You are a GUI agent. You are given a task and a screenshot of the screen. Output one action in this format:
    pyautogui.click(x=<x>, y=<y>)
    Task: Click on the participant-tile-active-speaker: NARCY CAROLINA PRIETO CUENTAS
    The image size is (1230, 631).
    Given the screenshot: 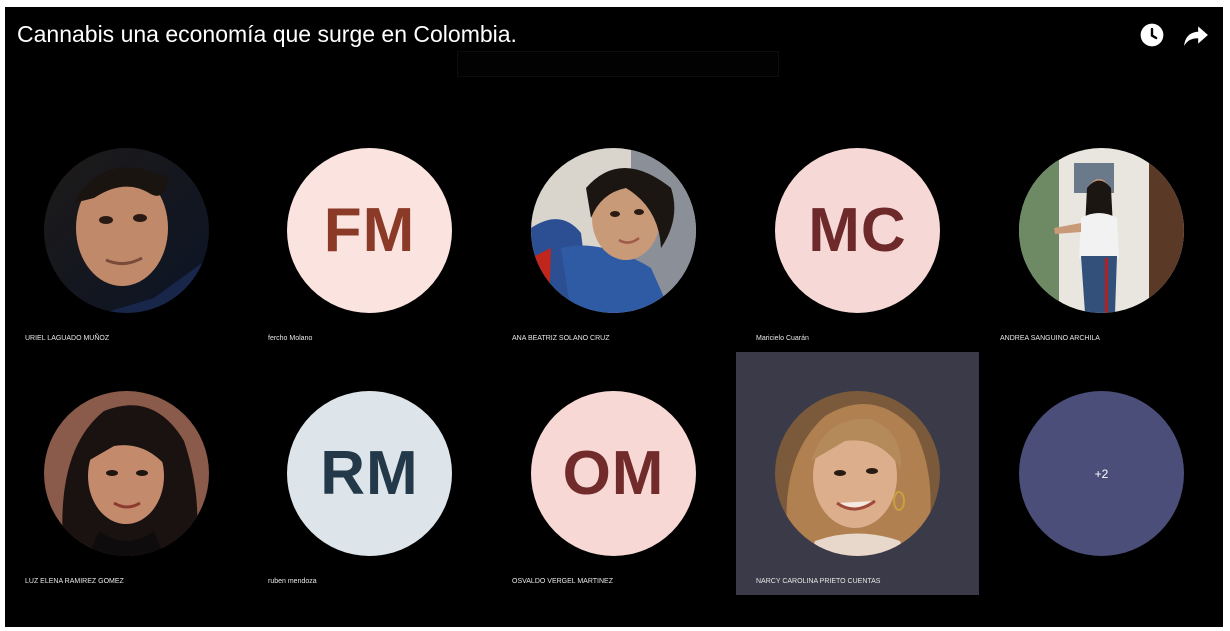 What is the action you would take?
    pyautogui.click(x=857, y=473)
    